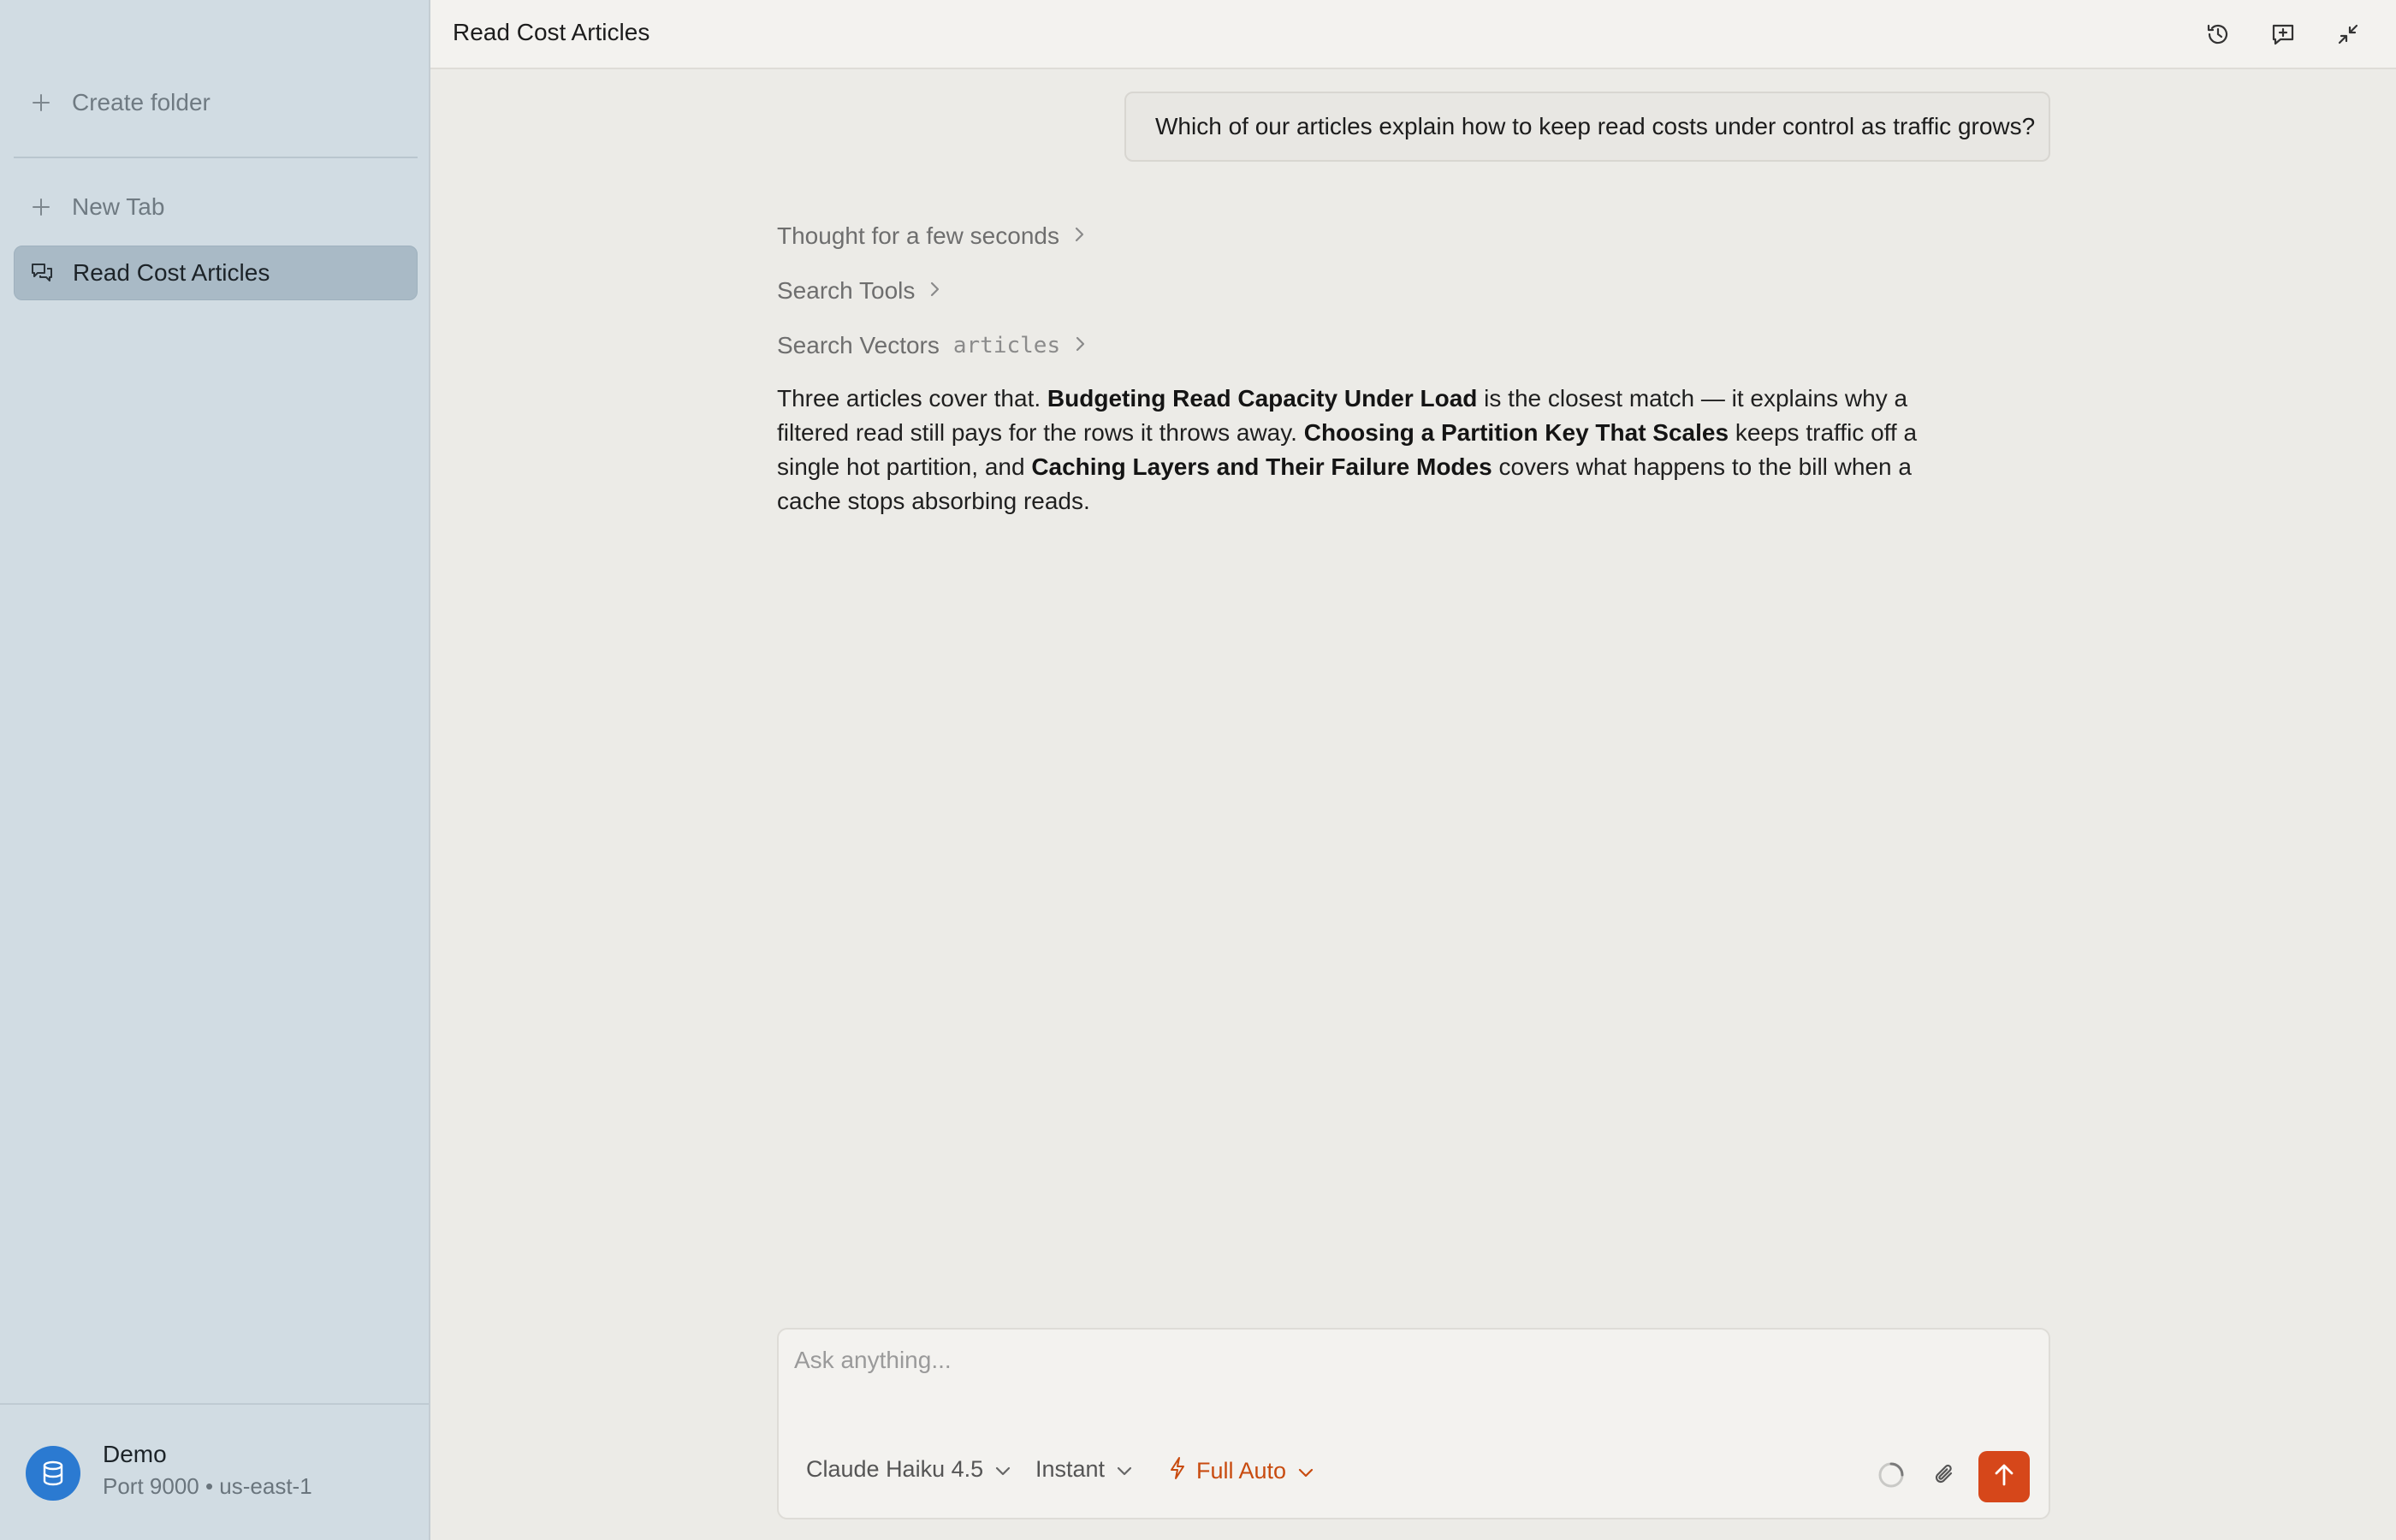 The height and width of the screenshot is (1540, 2396). I want to click on mode-label: Full Auto, so click(1242, 1471).